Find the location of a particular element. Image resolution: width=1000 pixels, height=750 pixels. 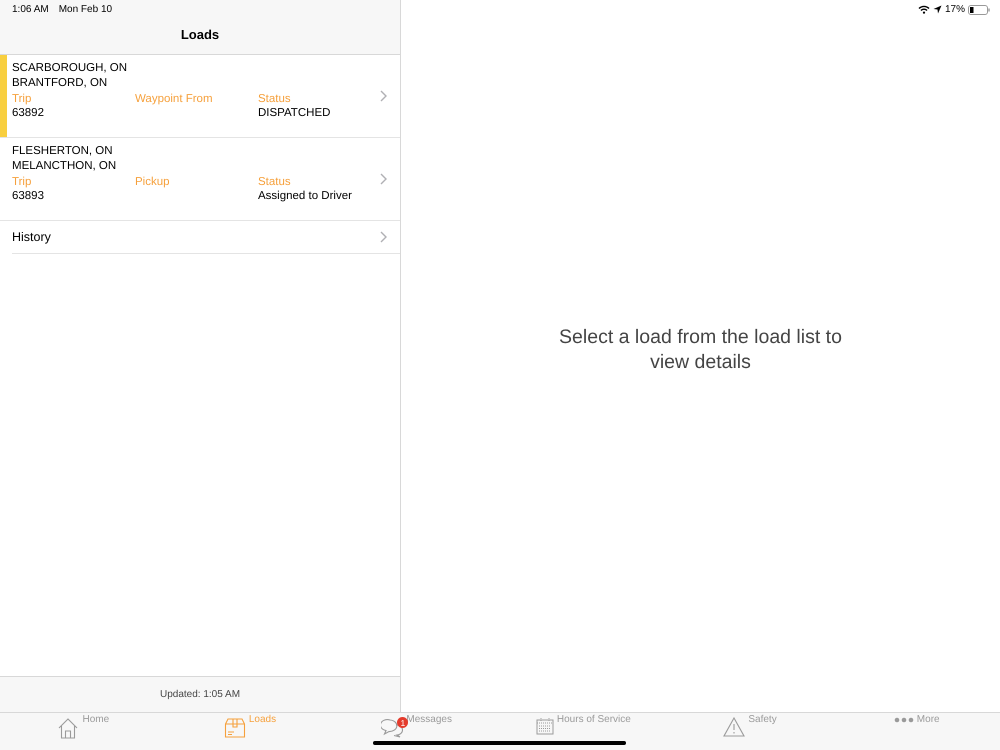

origin-city: SCARBOROUGH, ON is located at coordinates (70, 68).